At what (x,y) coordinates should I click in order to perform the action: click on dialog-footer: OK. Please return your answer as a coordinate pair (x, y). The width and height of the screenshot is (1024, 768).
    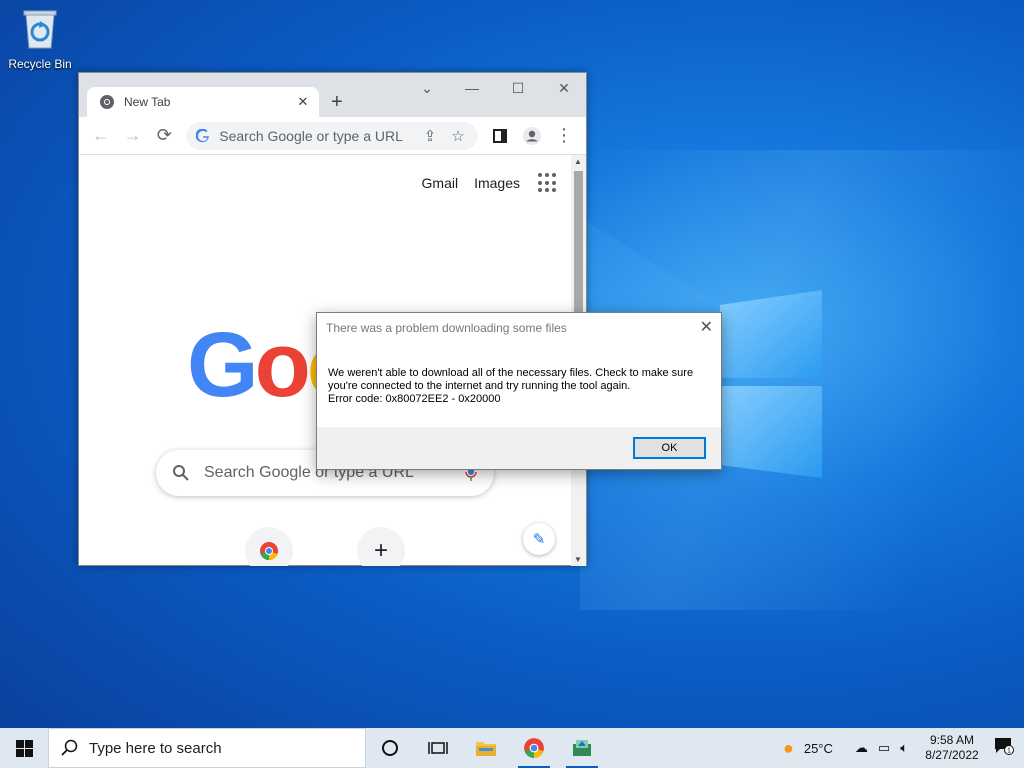
    Looking at the image, I should click on (519, 448).